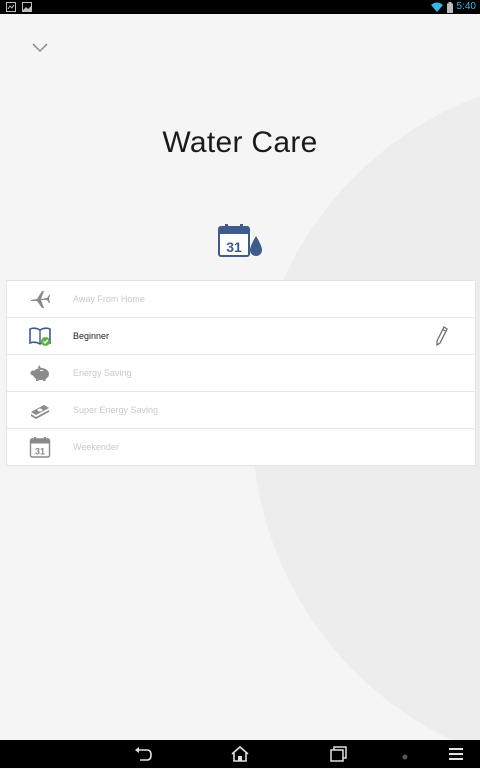 This screenshot has height=769, width=480. I want to click on recent-apps-icon, so click(338, 754).